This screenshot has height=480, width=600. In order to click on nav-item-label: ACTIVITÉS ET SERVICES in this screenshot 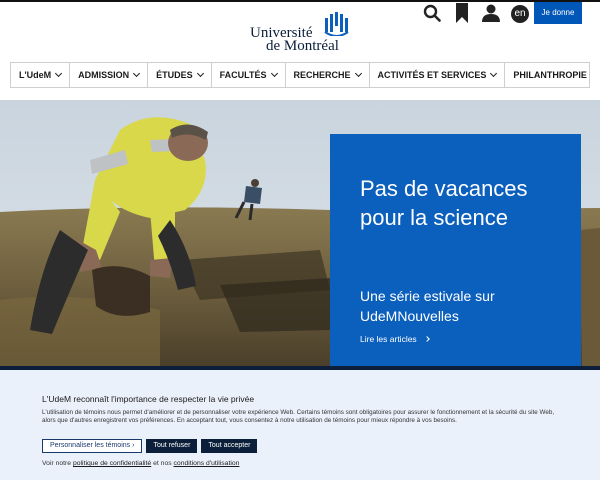, I will do `click(432, 75)`.